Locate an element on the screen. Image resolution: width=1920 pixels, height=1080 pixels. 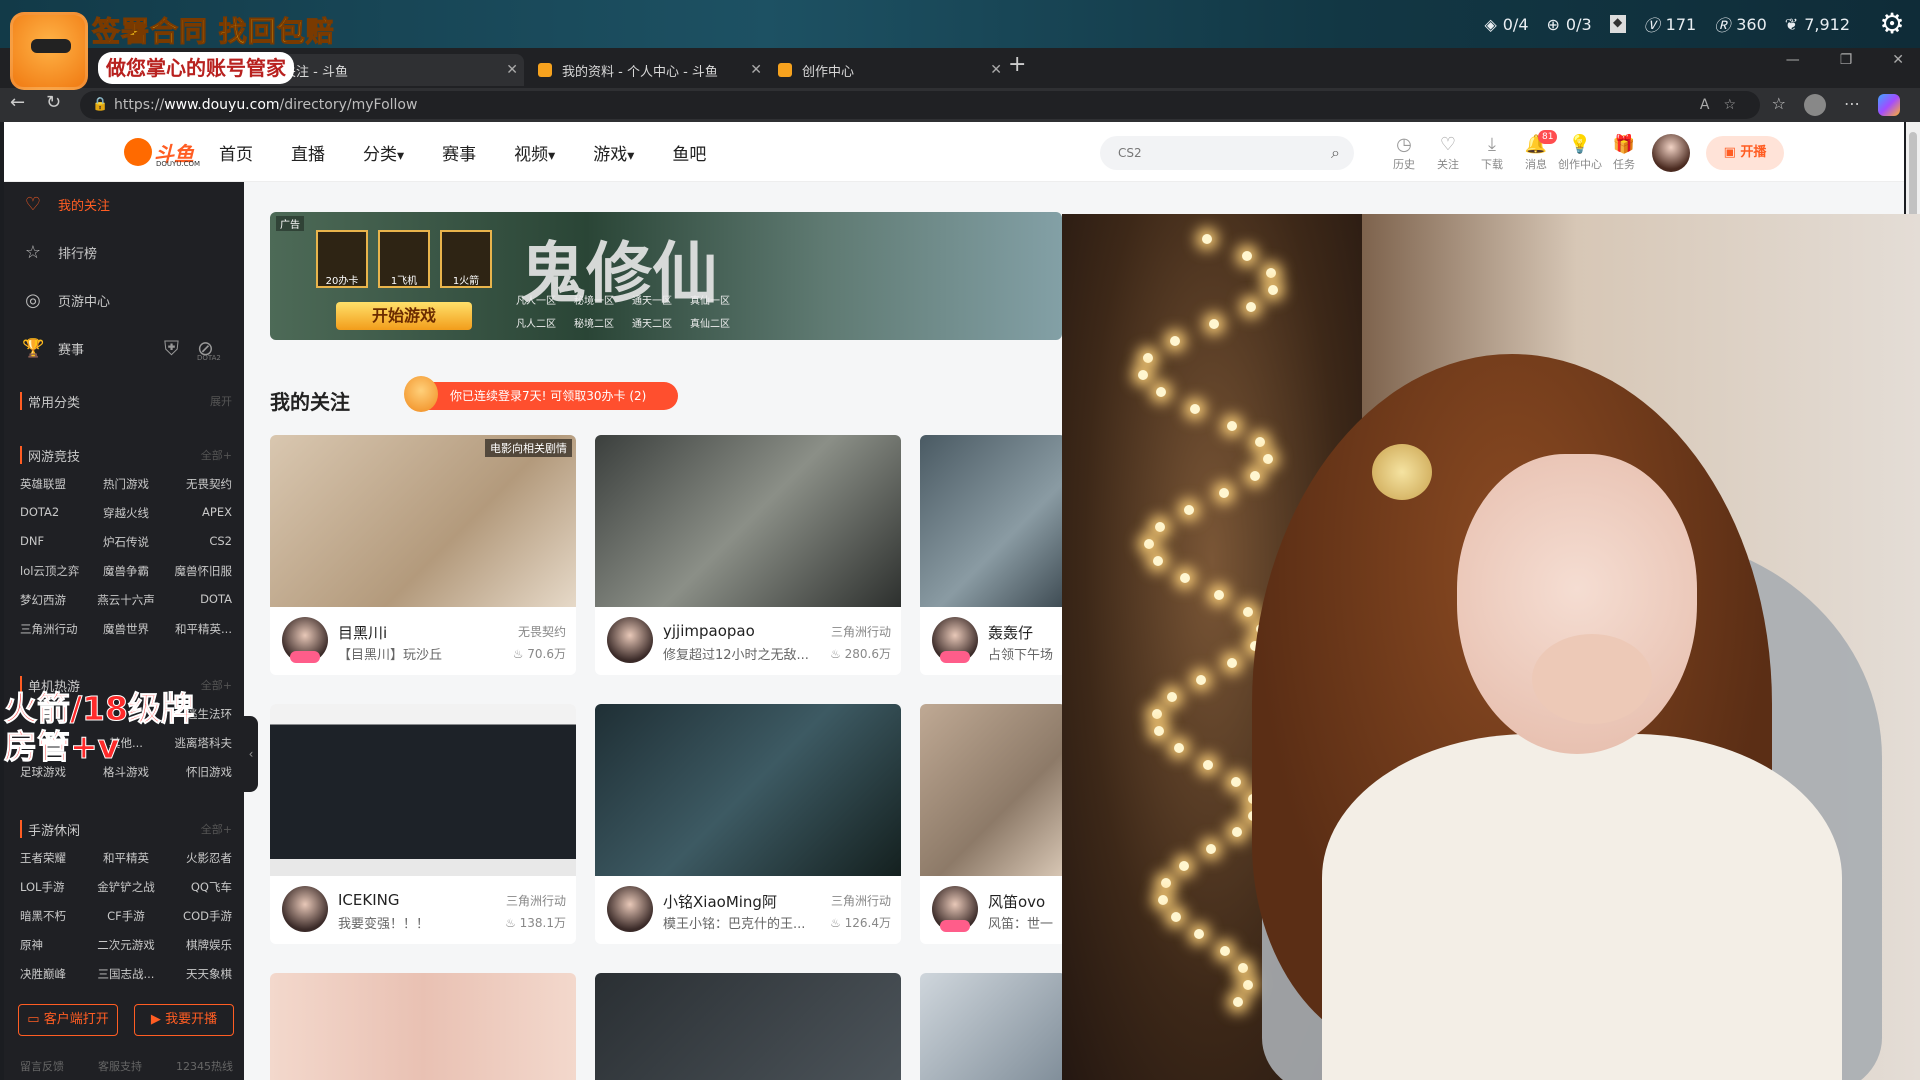
close-icon: ✕ is located at coordinates (512, 70).